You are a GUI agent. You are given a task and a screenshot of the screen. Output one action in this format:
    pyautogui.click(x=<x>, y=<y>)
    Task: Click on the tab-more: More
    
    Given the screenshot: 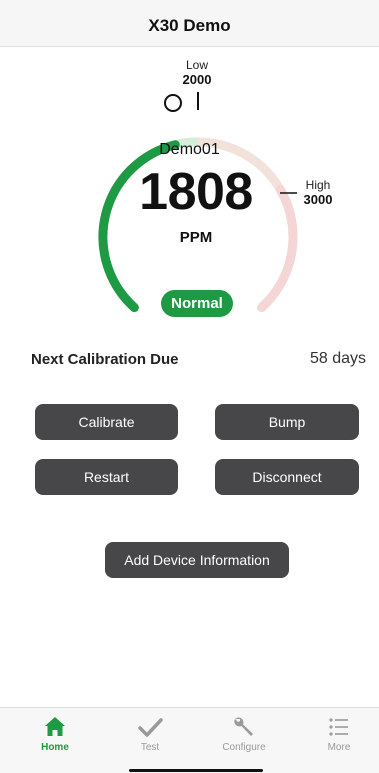 What is the action you would take?
    pyautogui.click(x=339, y=733)
    